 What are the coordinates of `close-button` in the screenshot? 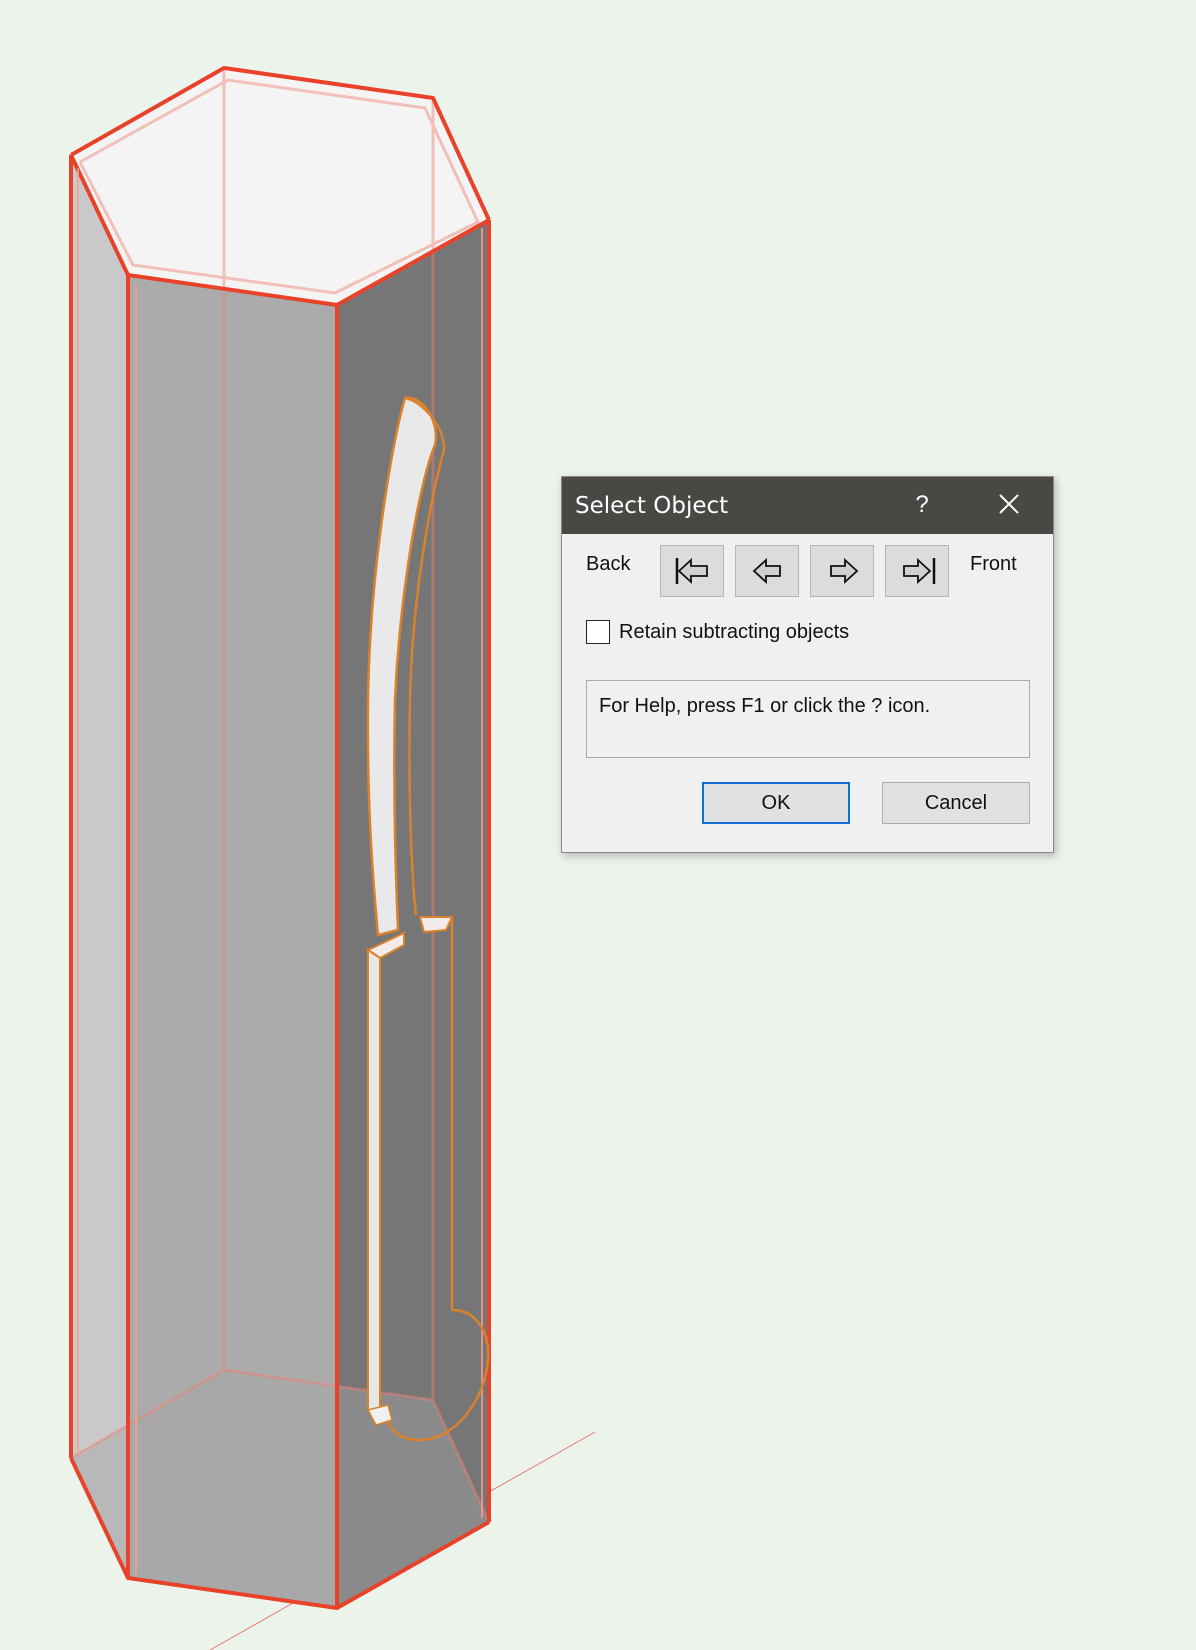 It's located at (1009, 505).